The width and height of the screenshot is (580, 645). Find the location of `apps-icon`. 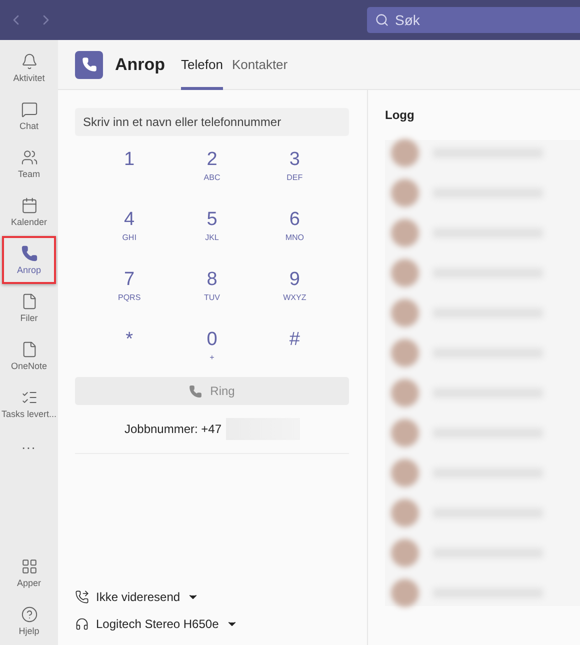

apps-icon is located at coordinates (29, 566).